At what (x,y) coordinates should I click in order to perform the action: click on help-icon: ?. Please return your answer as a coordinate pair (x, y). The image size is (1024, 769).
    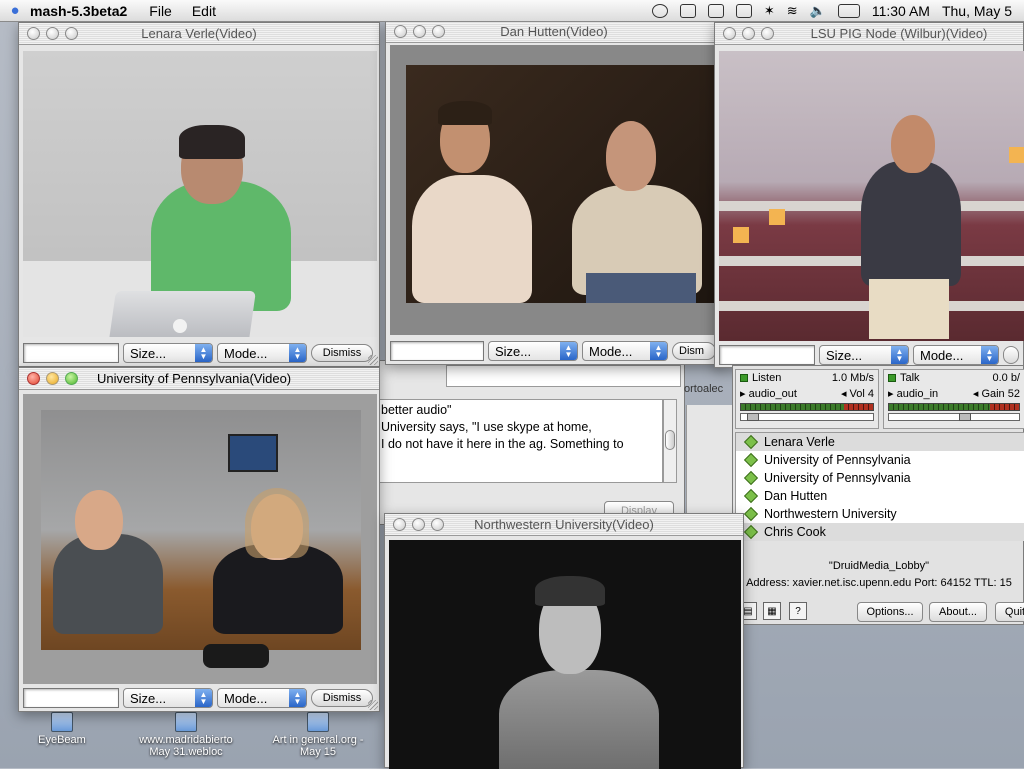
    Looking at the image, I should click on (798, 611).